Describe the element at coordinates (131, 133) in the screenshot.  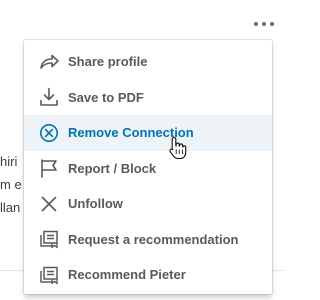
I see `menu-item-label: Remove Connection` at that location.